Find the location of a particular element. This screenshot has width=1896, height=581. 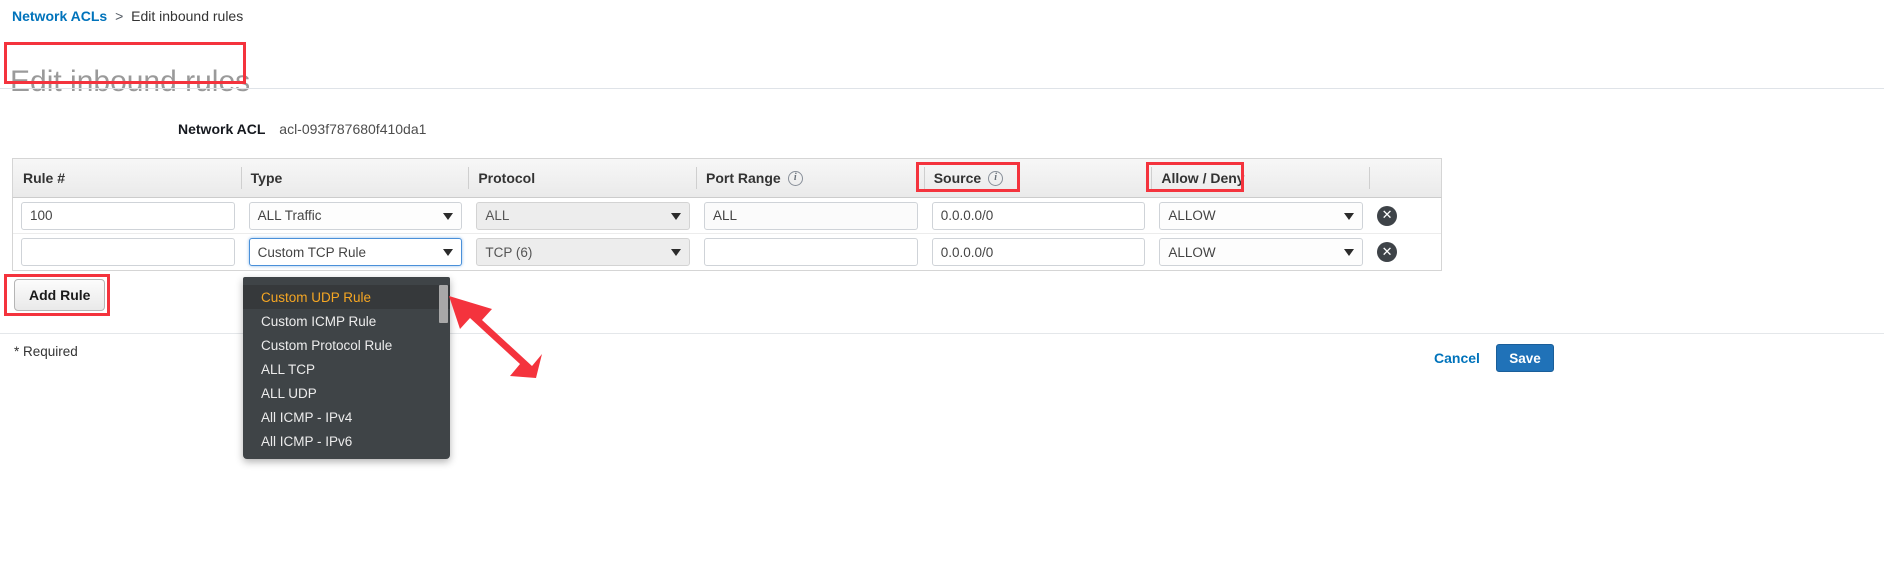

cell-protocol: TCP (6) is located at coordinates (582, 252).